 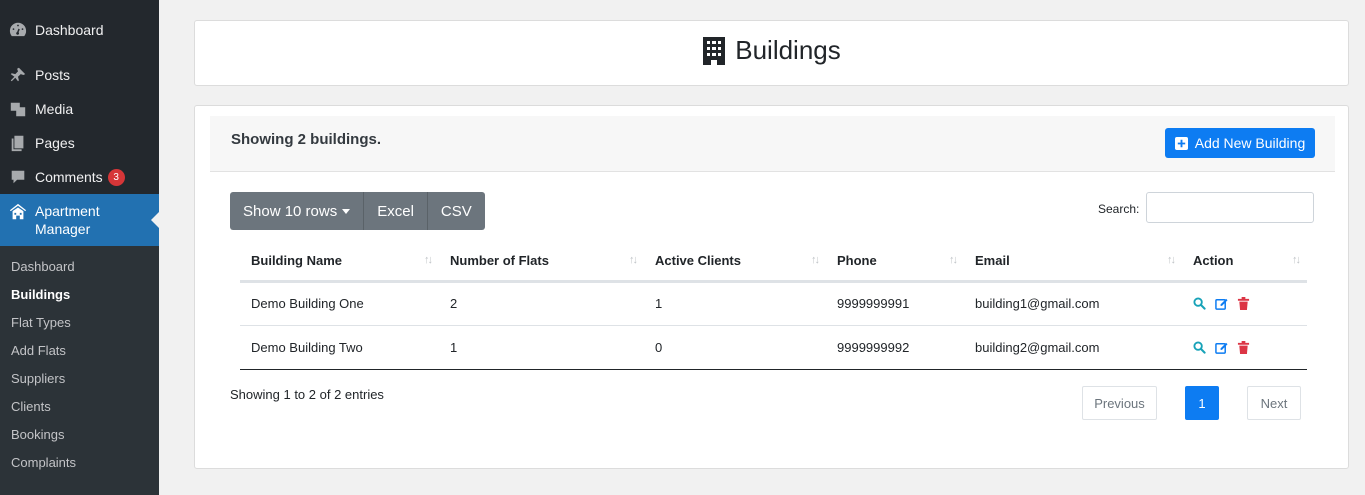 I want to click on cell-email: building2@gmail.com, so click(x=1073, y=347).